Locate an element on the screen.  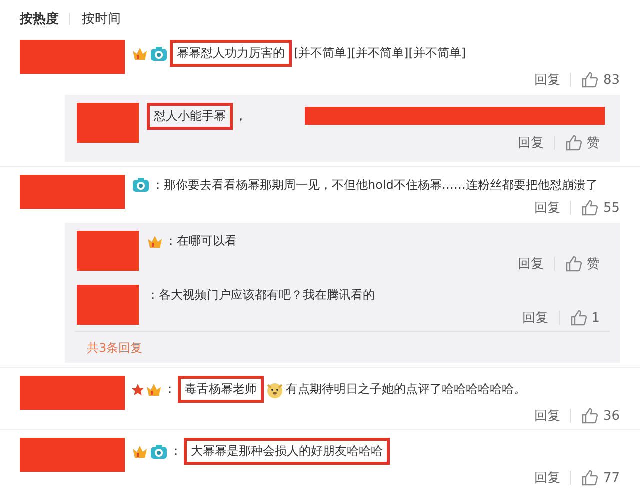
highlighted-text: 毒舌杨幂老师 is located at coordinates (221, 389).